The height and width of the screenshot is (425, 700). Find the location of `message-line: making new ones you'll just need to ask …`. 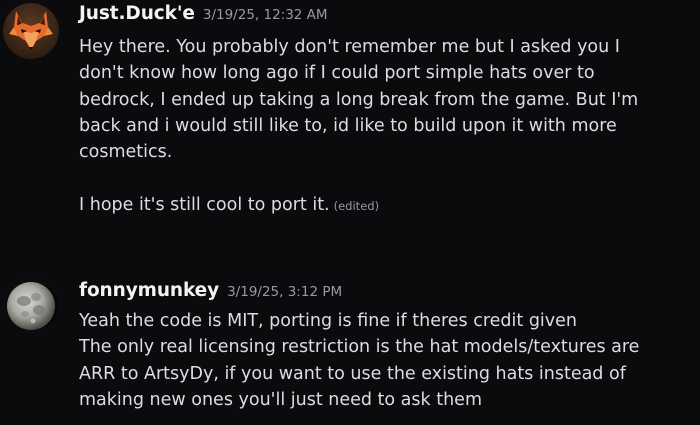

message-line: making new ones you'll just need to ask … is located at coordinates (280, 399).